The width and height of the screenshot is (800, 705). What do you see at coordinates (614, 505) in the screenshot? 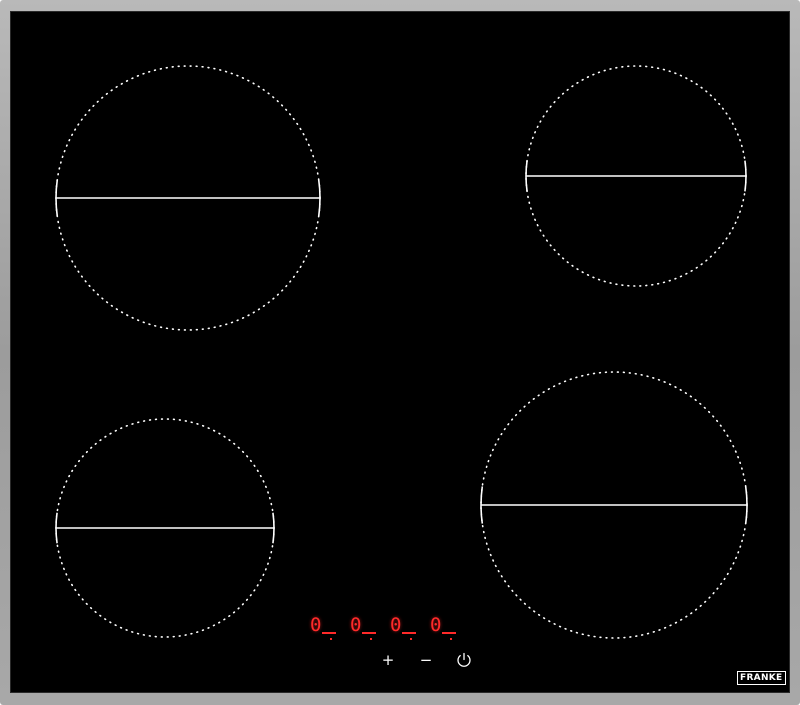
I see `cooking-zone-front-right-large` at bounding box center [614, 505].